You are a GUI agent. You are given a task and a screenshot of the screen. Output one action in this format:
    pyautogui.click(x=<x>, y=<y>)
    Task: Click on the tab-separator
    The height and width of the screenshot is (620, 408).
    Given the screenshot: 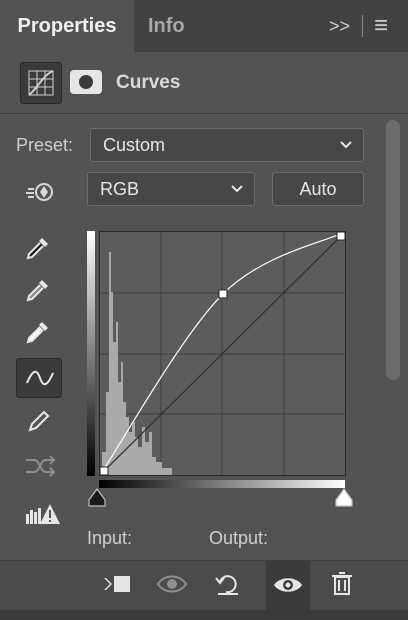 What is the action you would take?
    pyautogui.click(x=362, y=26)
    